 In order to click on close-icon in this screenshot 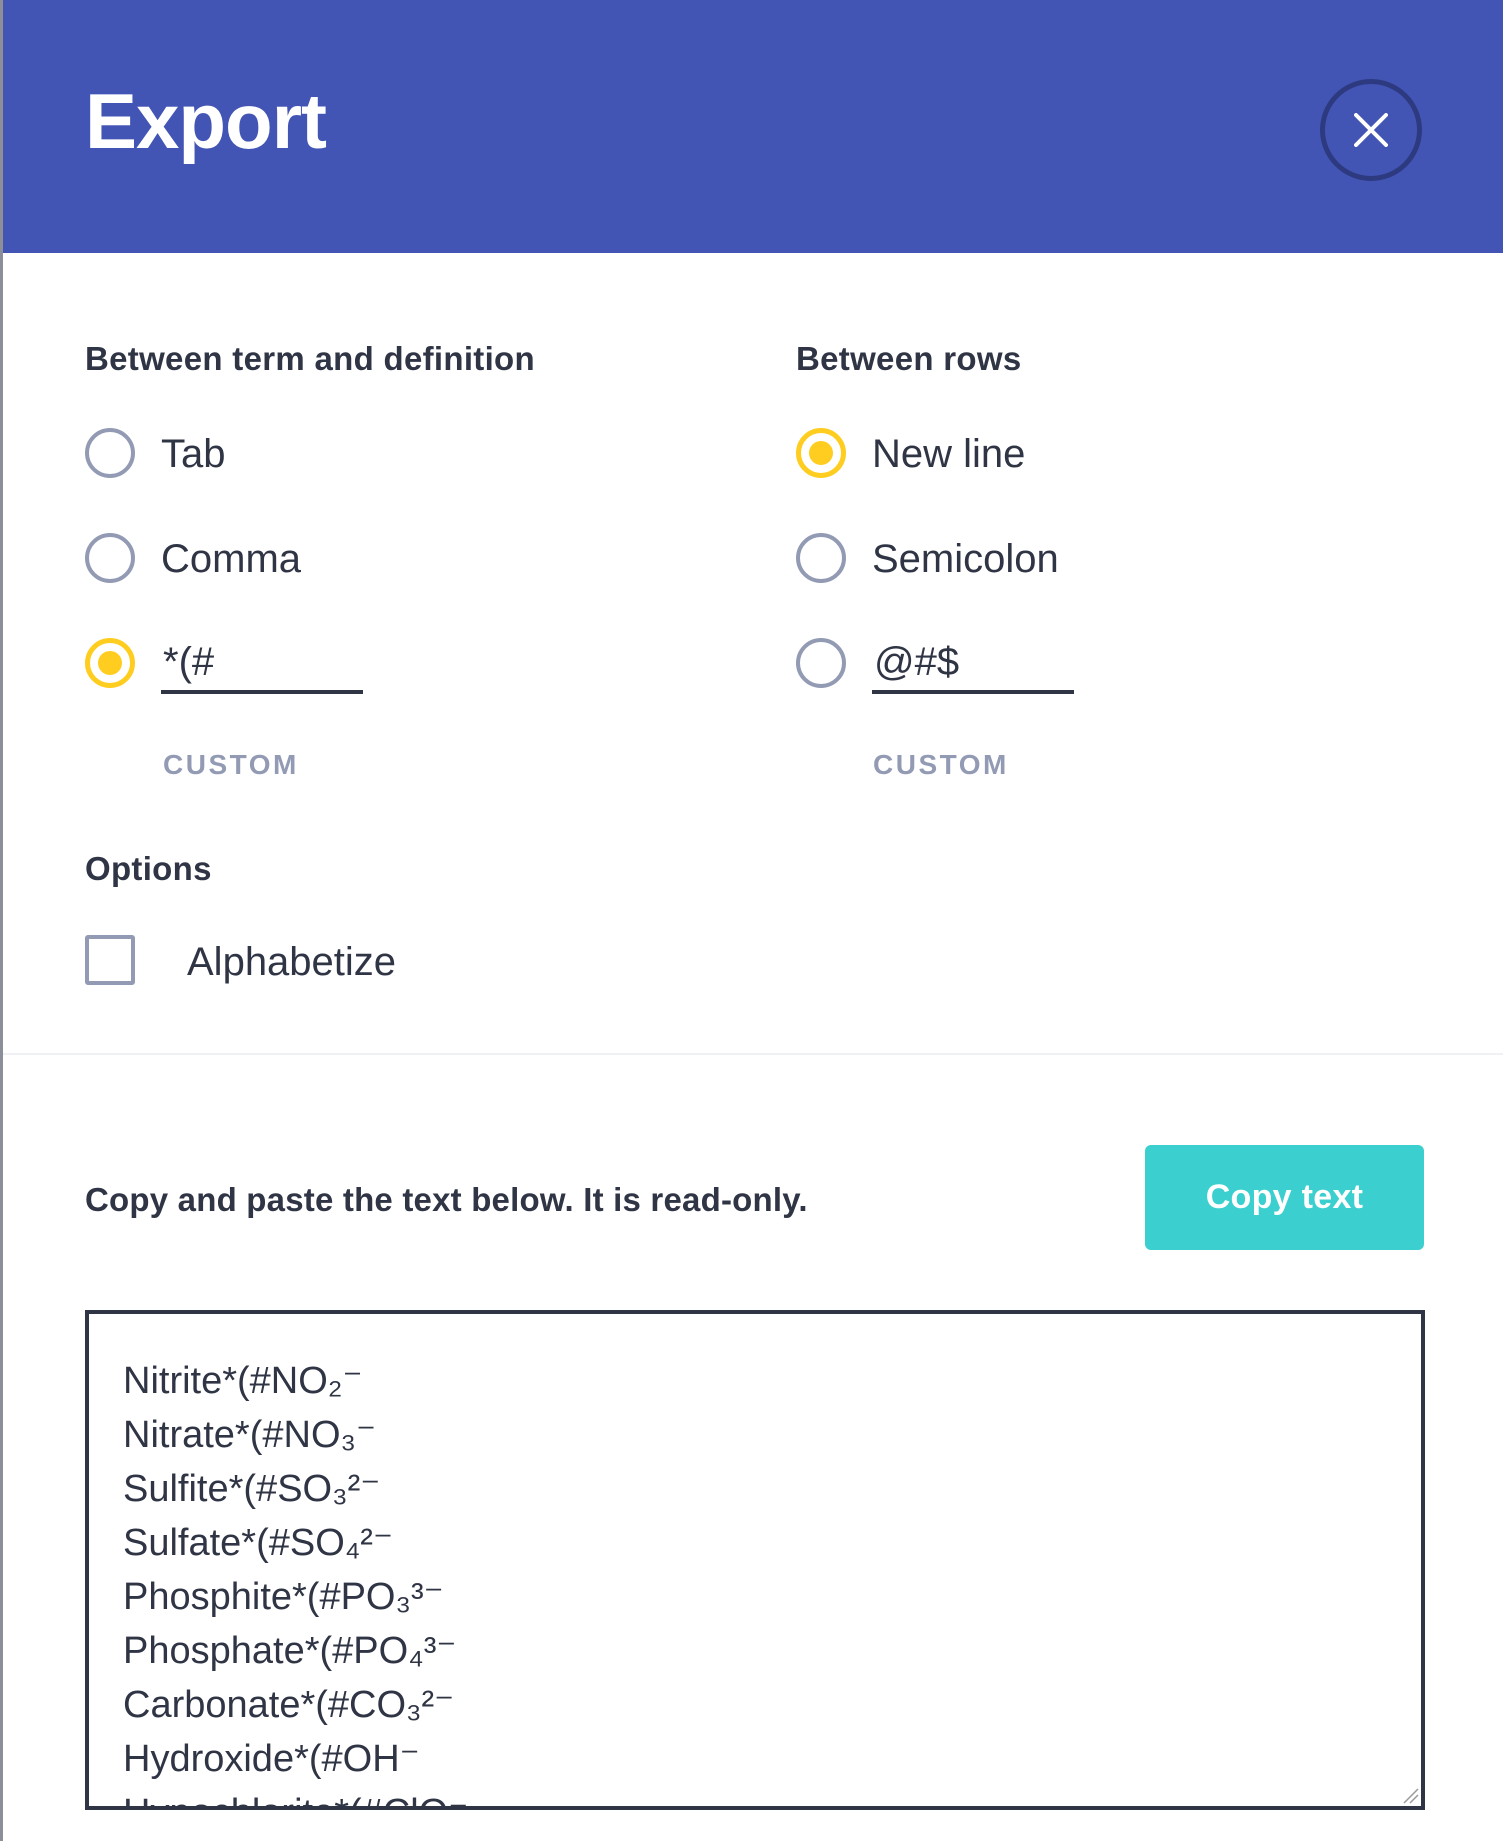, I will do `click(1371, 130)`.